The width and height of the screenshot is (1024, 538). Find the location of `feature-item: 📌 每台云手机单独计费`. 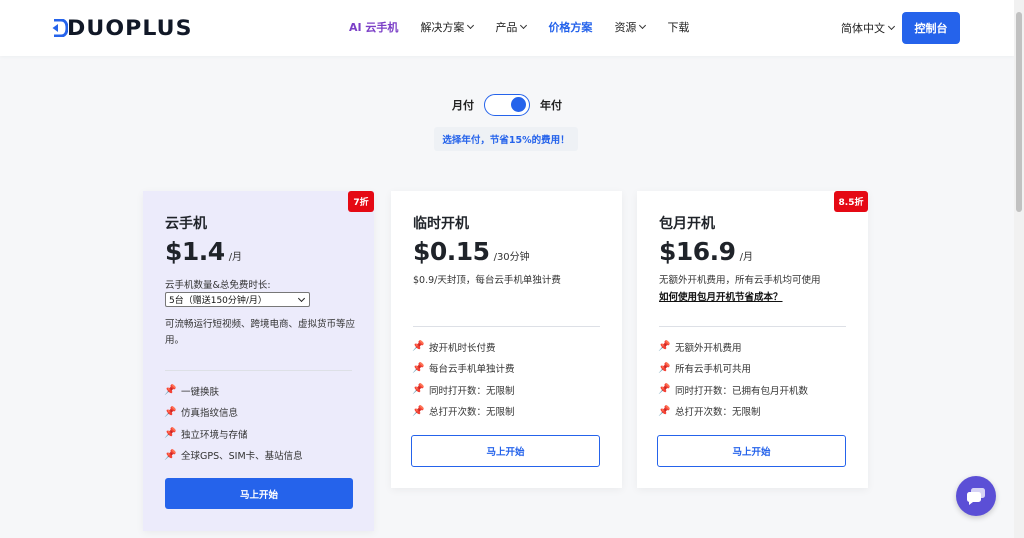

feature-item: 📌 每台云手机单独计费 is located at coordinates (463, 369).